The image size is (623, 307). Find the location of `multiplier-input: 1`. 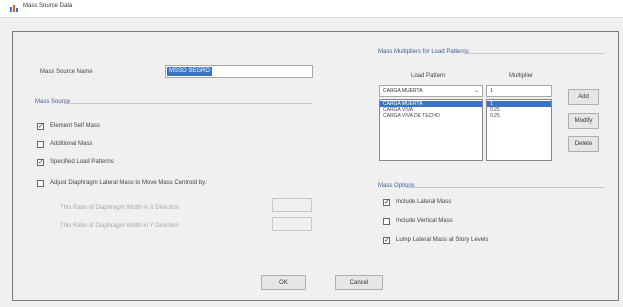

multiplier-input: 1 is located at coordinates (519, 91).